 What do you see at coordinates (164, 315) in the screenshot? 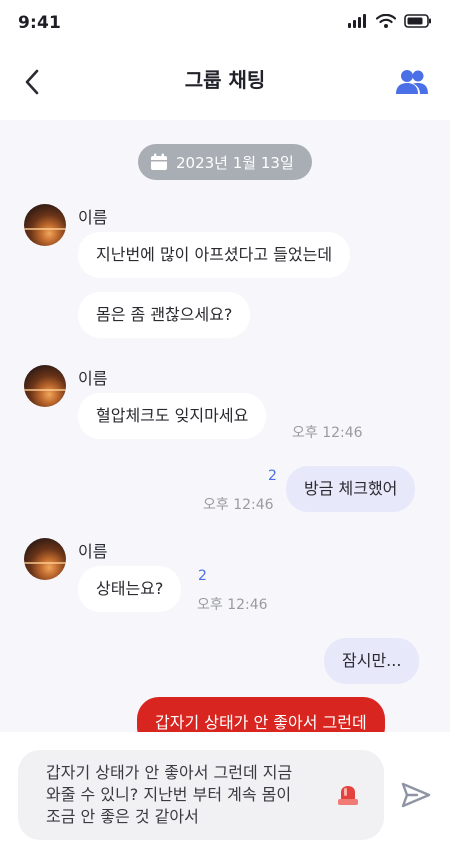
I see `message-bubble: 몸은 좀 괜찮으세요?` at bounding box center [164, 315].